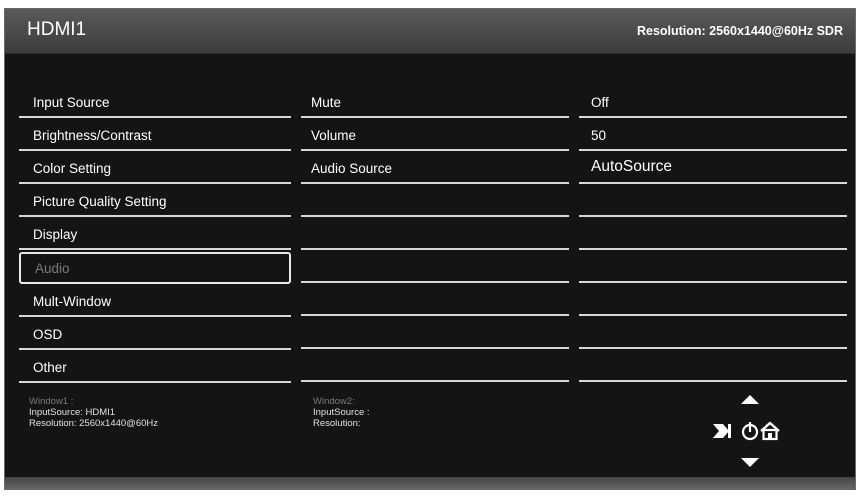 The width and height of the screenshot is (862, 496). What do you see at coordinates (750, 399) in the screenshot?
I see `up-arrow-icon` at bounding box center [750, 399].